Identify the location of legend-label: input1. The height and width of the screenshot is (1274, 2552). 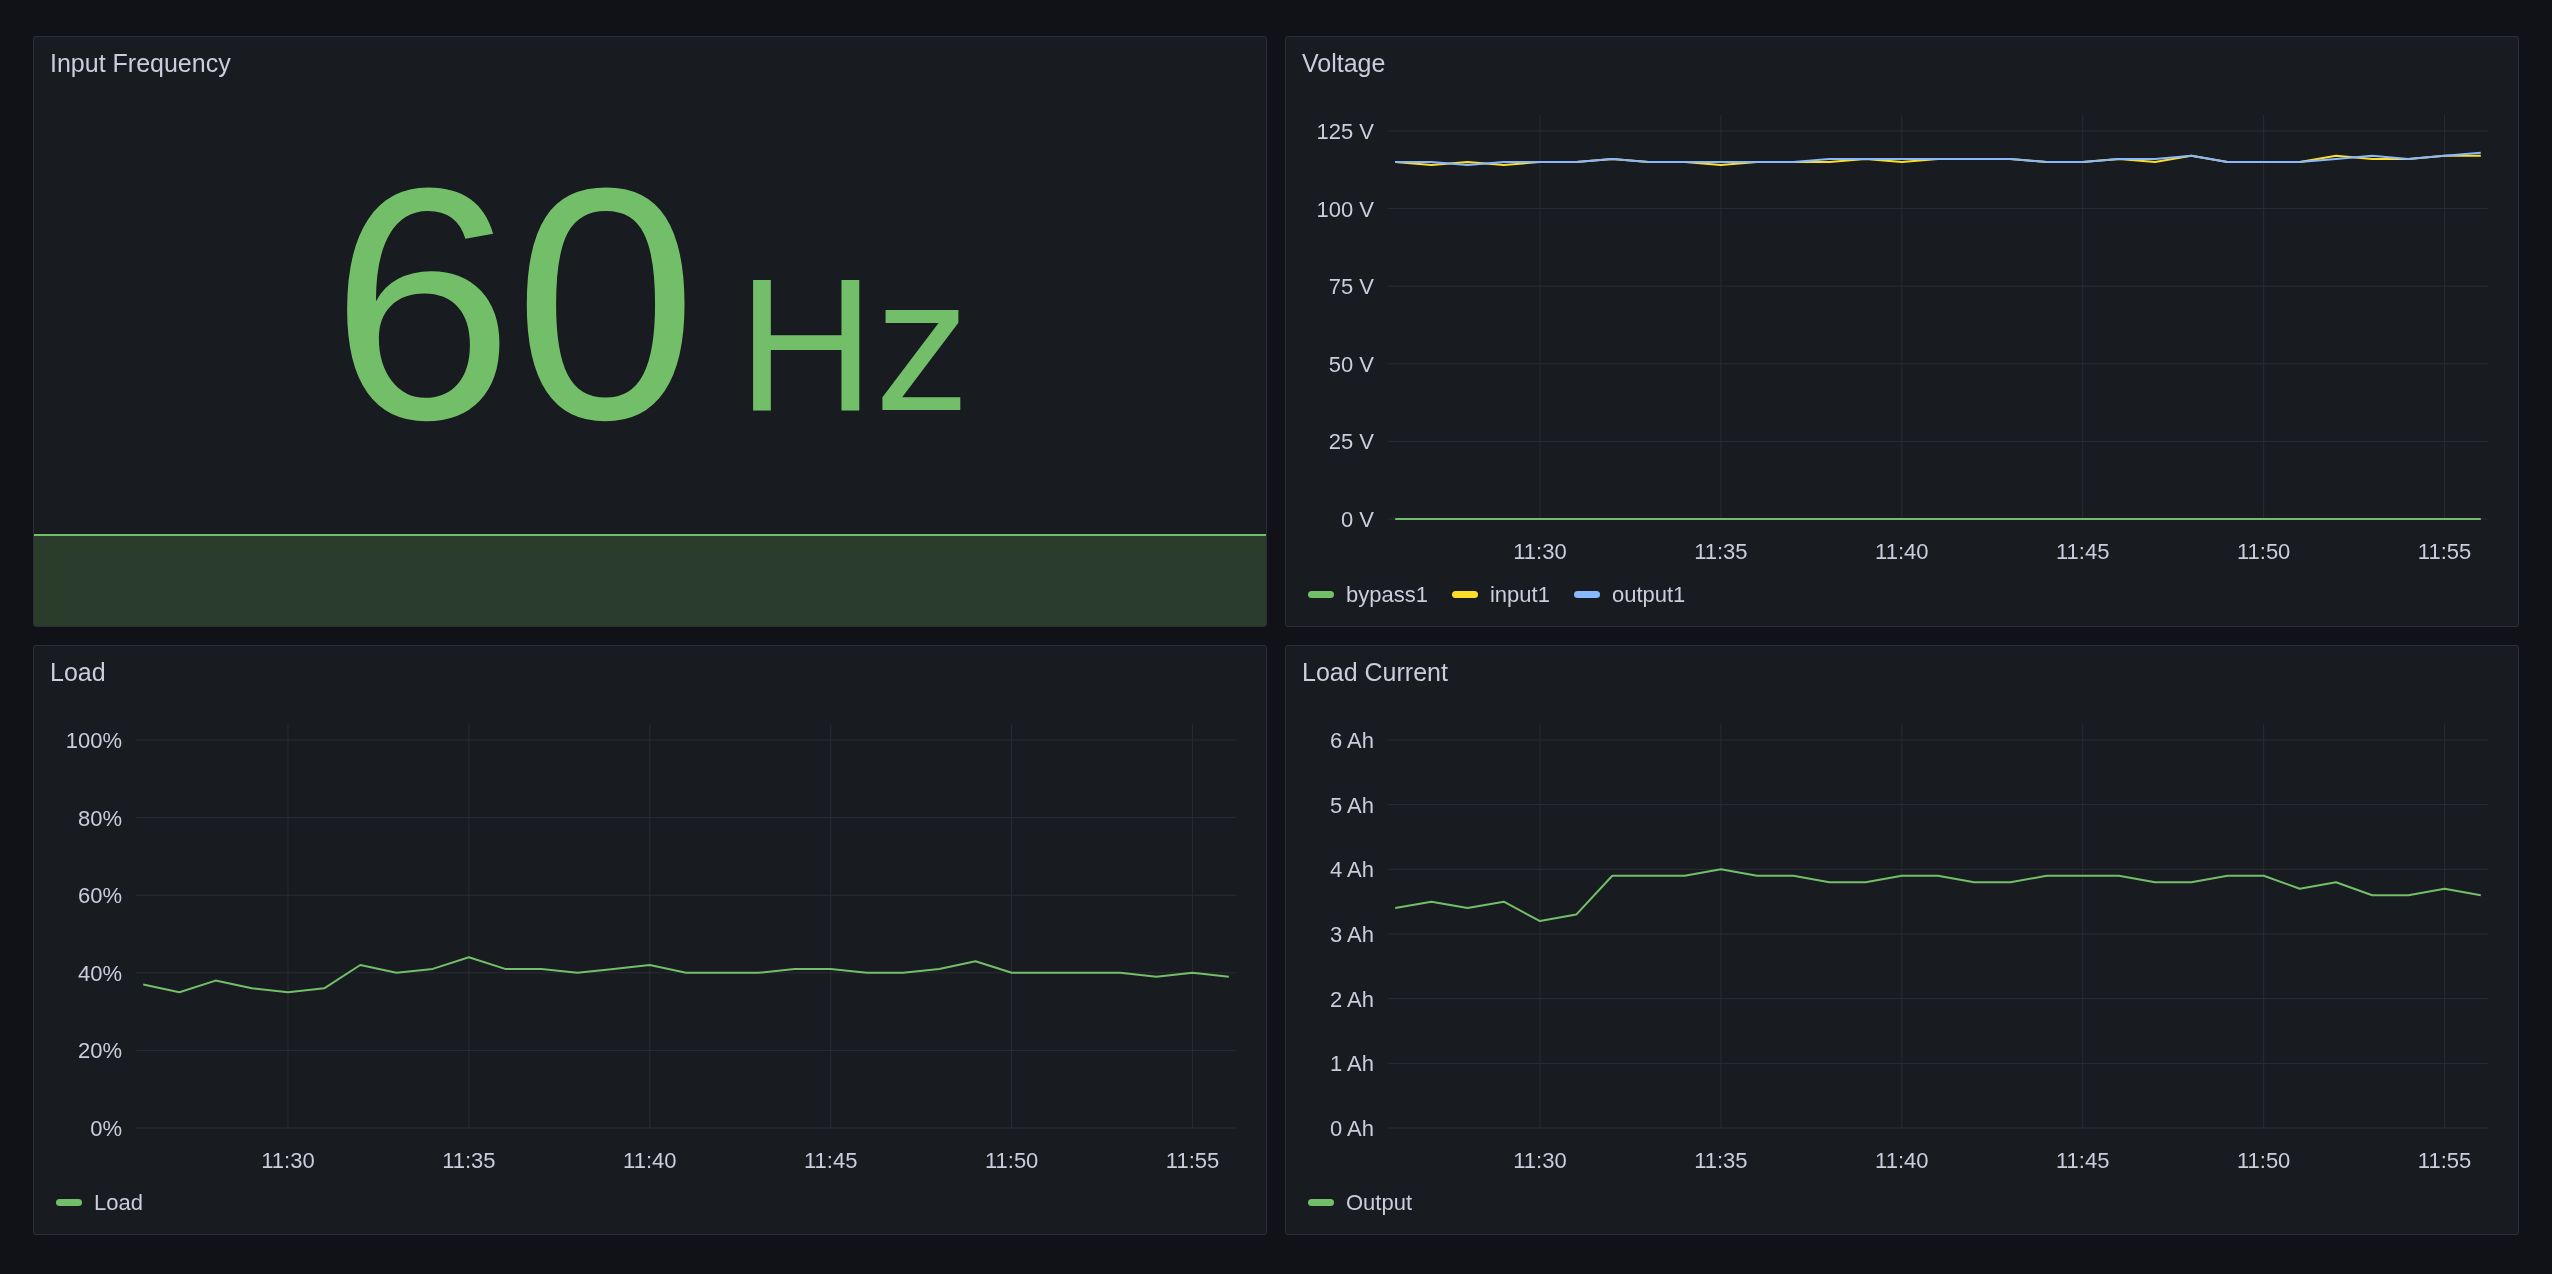
(1519, 594).